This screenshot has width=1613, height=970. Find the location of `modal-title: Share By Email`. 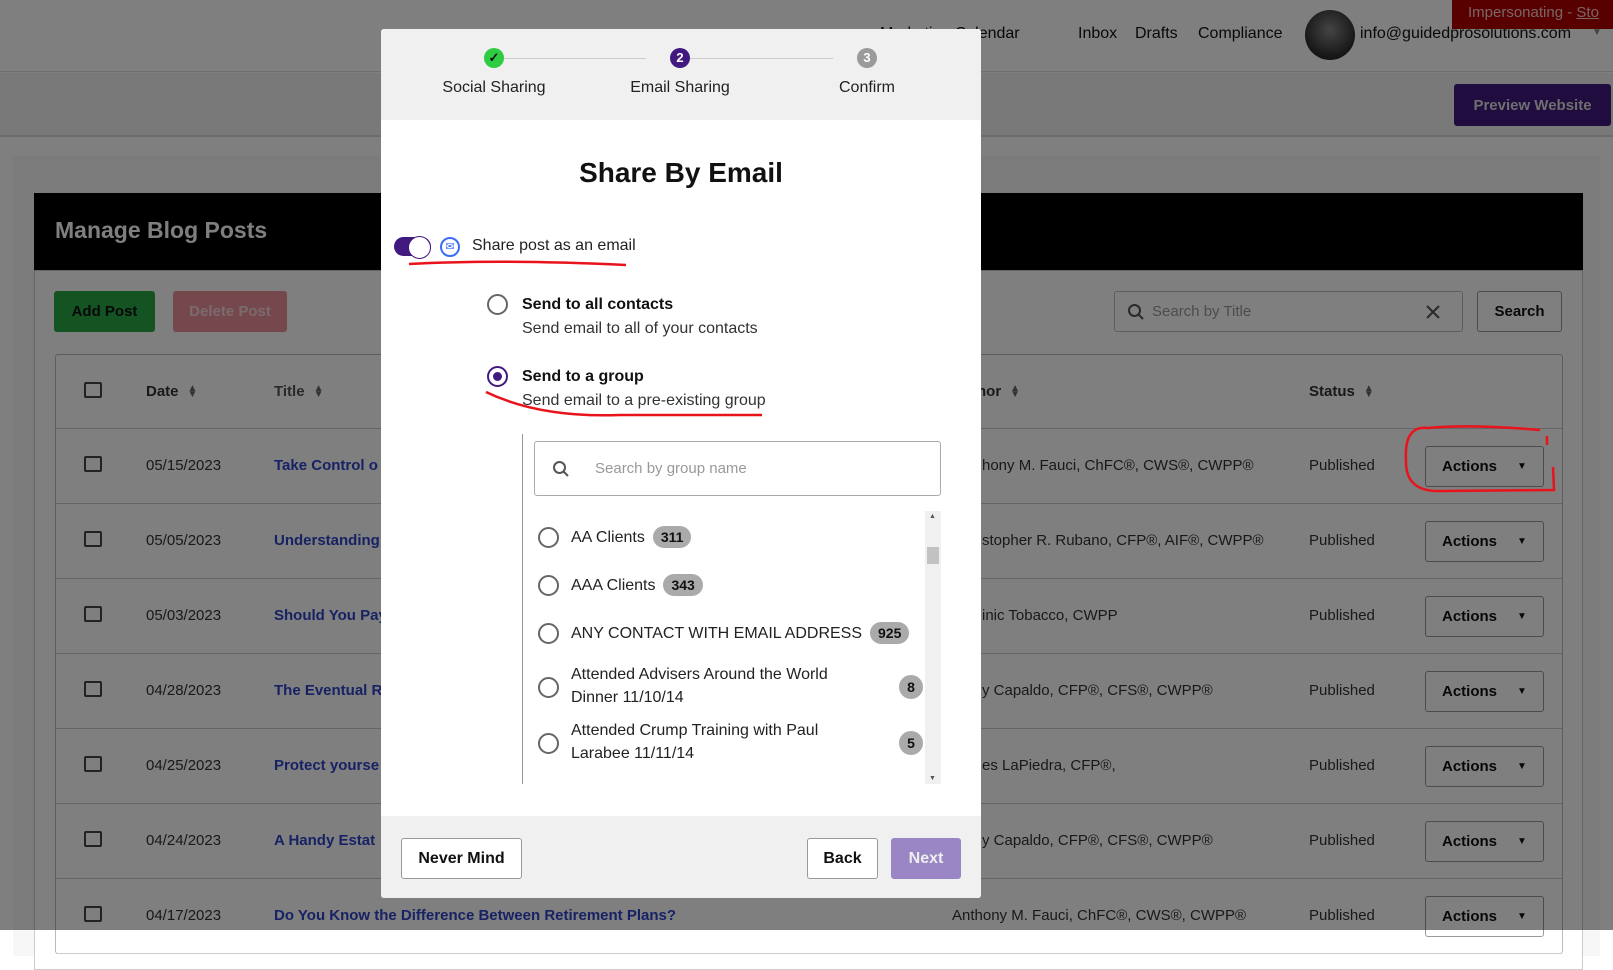

modal-title: Share By Email is located at coordinates (681, 172).